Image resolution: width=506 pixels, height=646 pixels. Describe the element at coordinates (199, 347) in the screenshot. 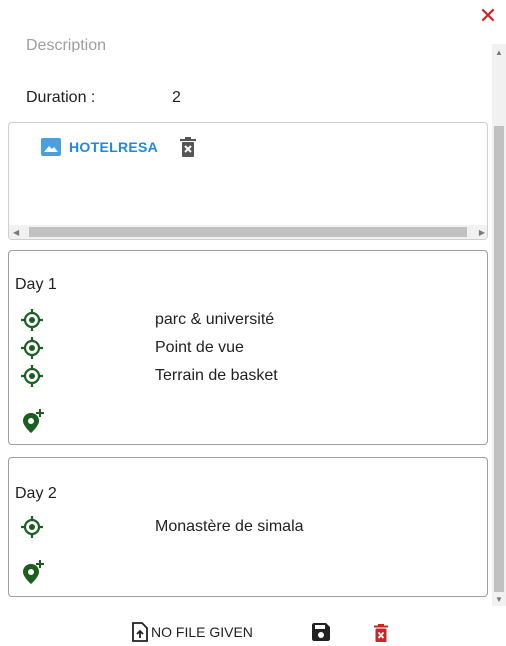

I see `place-name: Point de vue` at that location.